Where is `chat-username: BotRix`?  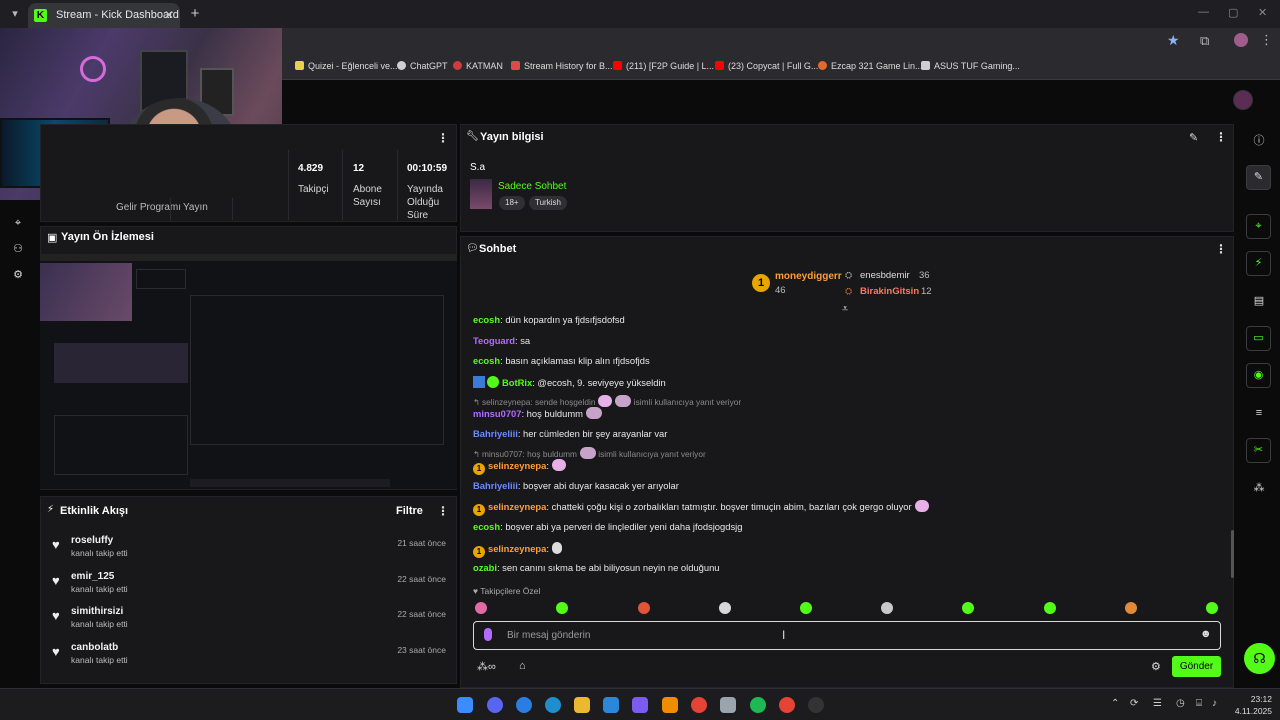
chat-username: BotRix is located at coordinates (517, 382).